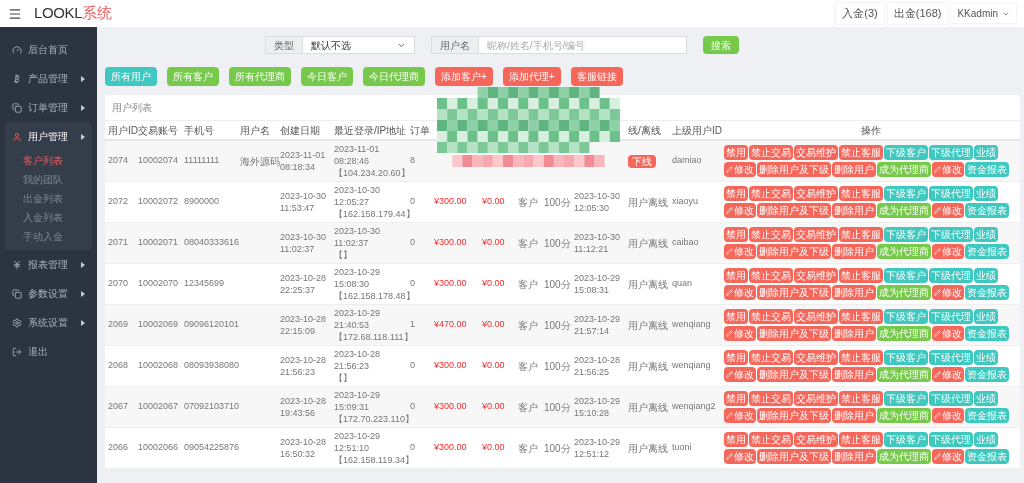  Describe the element at coordinates (860, 13) in the screenshot. I see `header-link: 入金(3)` at that location.